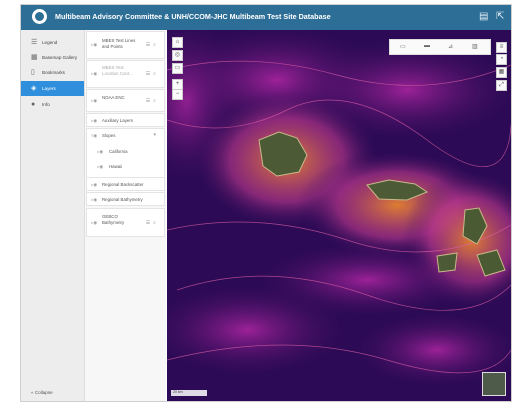  I want to click on sidebar-item-basemap-gallery: ▦ Basemap Gallery, so click(52, 57).